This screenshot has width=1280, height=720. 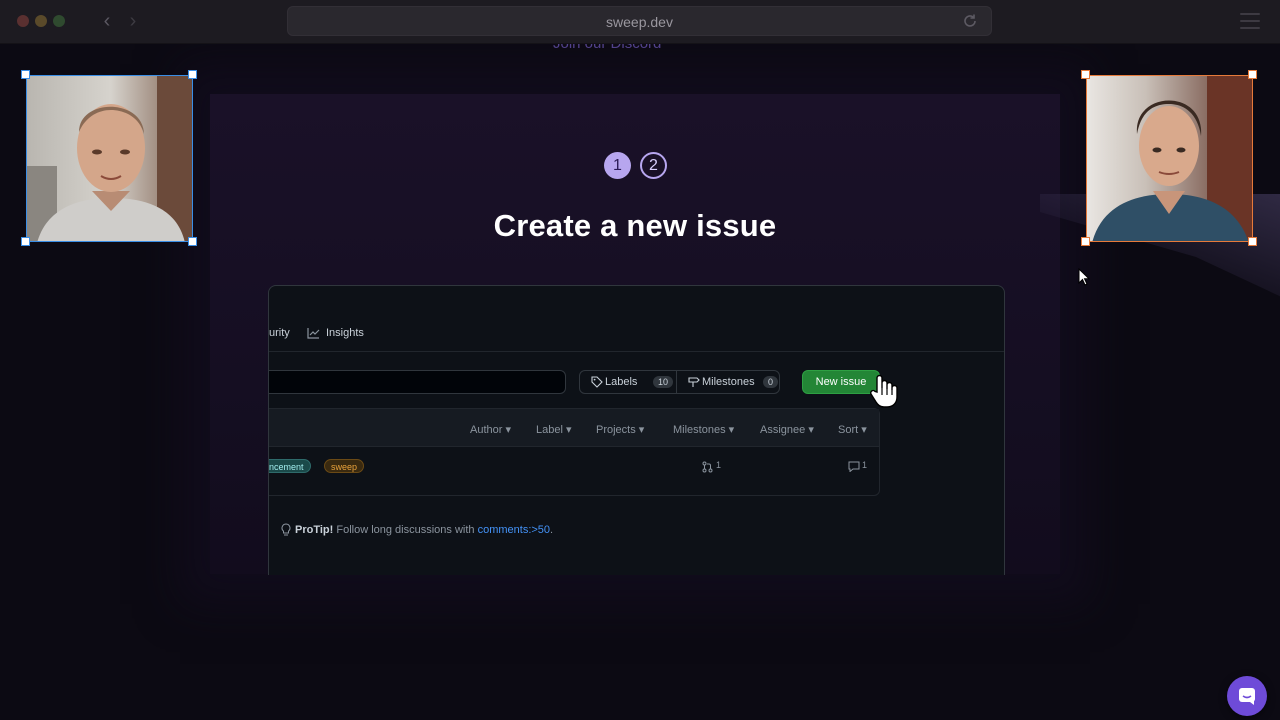 What do you see at coordinates (514, 530) in the screenshot?
I see `protip-link: comments:>50` at bounding box center [514, 530].